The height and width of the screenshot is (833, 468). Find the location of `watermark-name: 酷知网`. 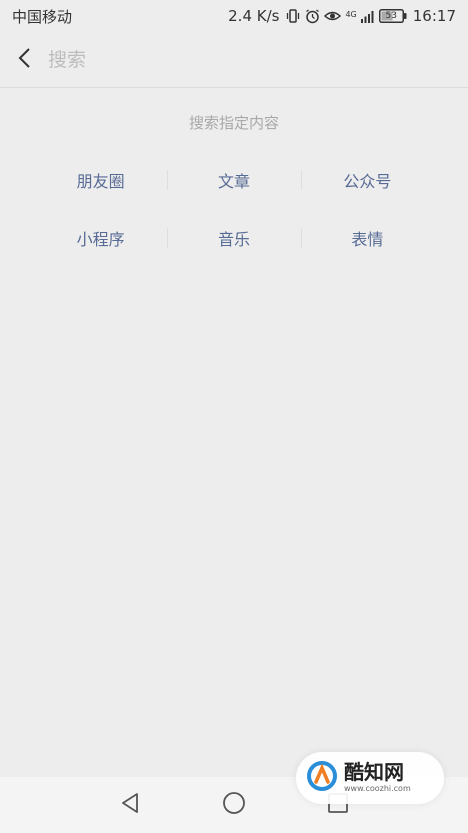

watermark-name: 酷知网 is located at coordinates (374, 772).